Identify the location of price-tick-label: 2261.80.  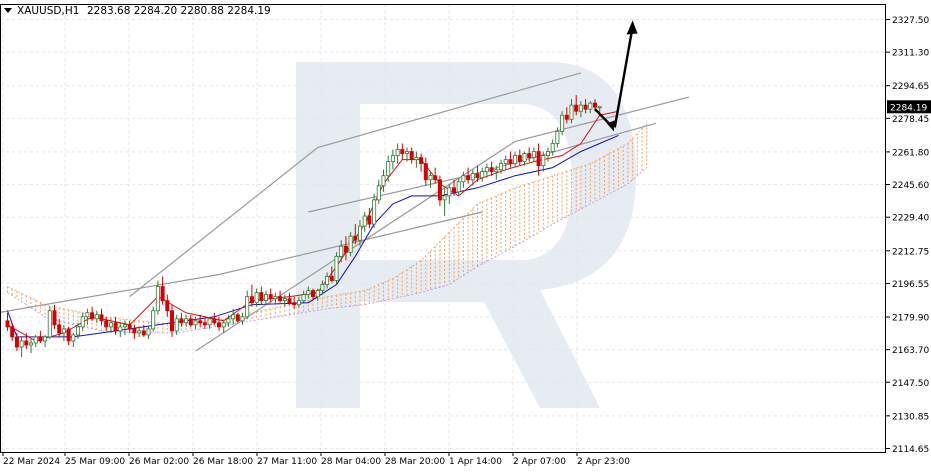
(910, 153).